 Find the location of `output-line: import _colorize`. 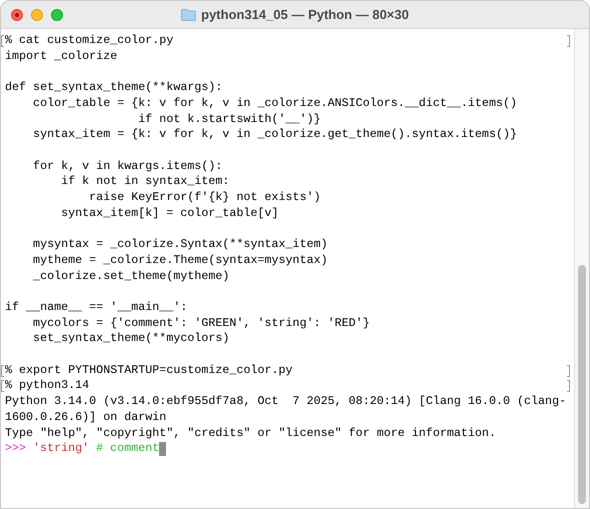

output-line: import _colorize is located at coordinates (61, 55).